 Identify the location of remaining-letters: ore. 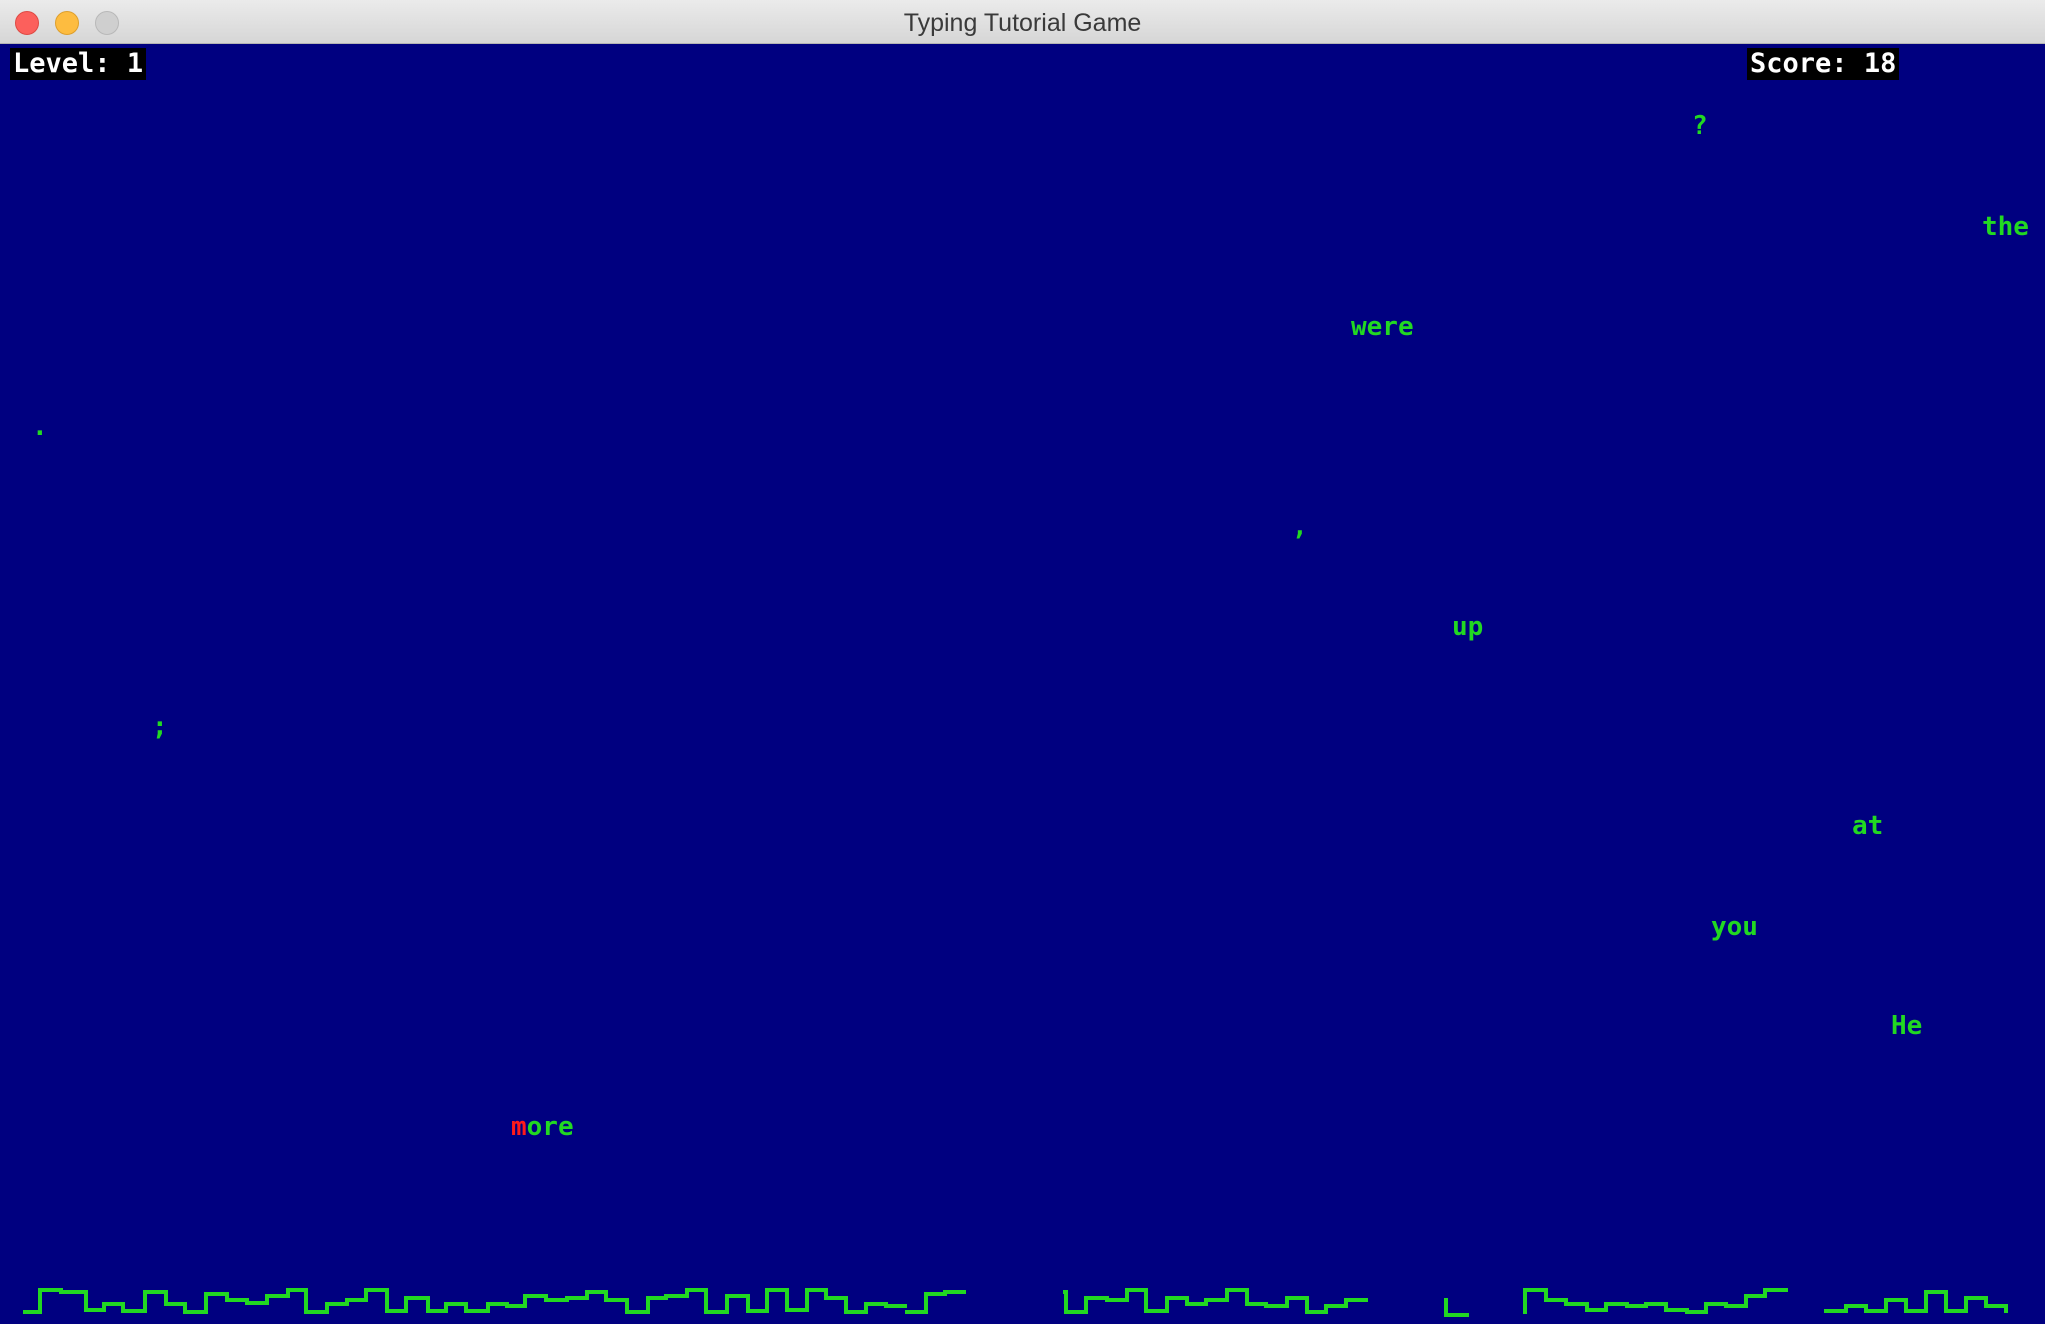
(550, 1127).